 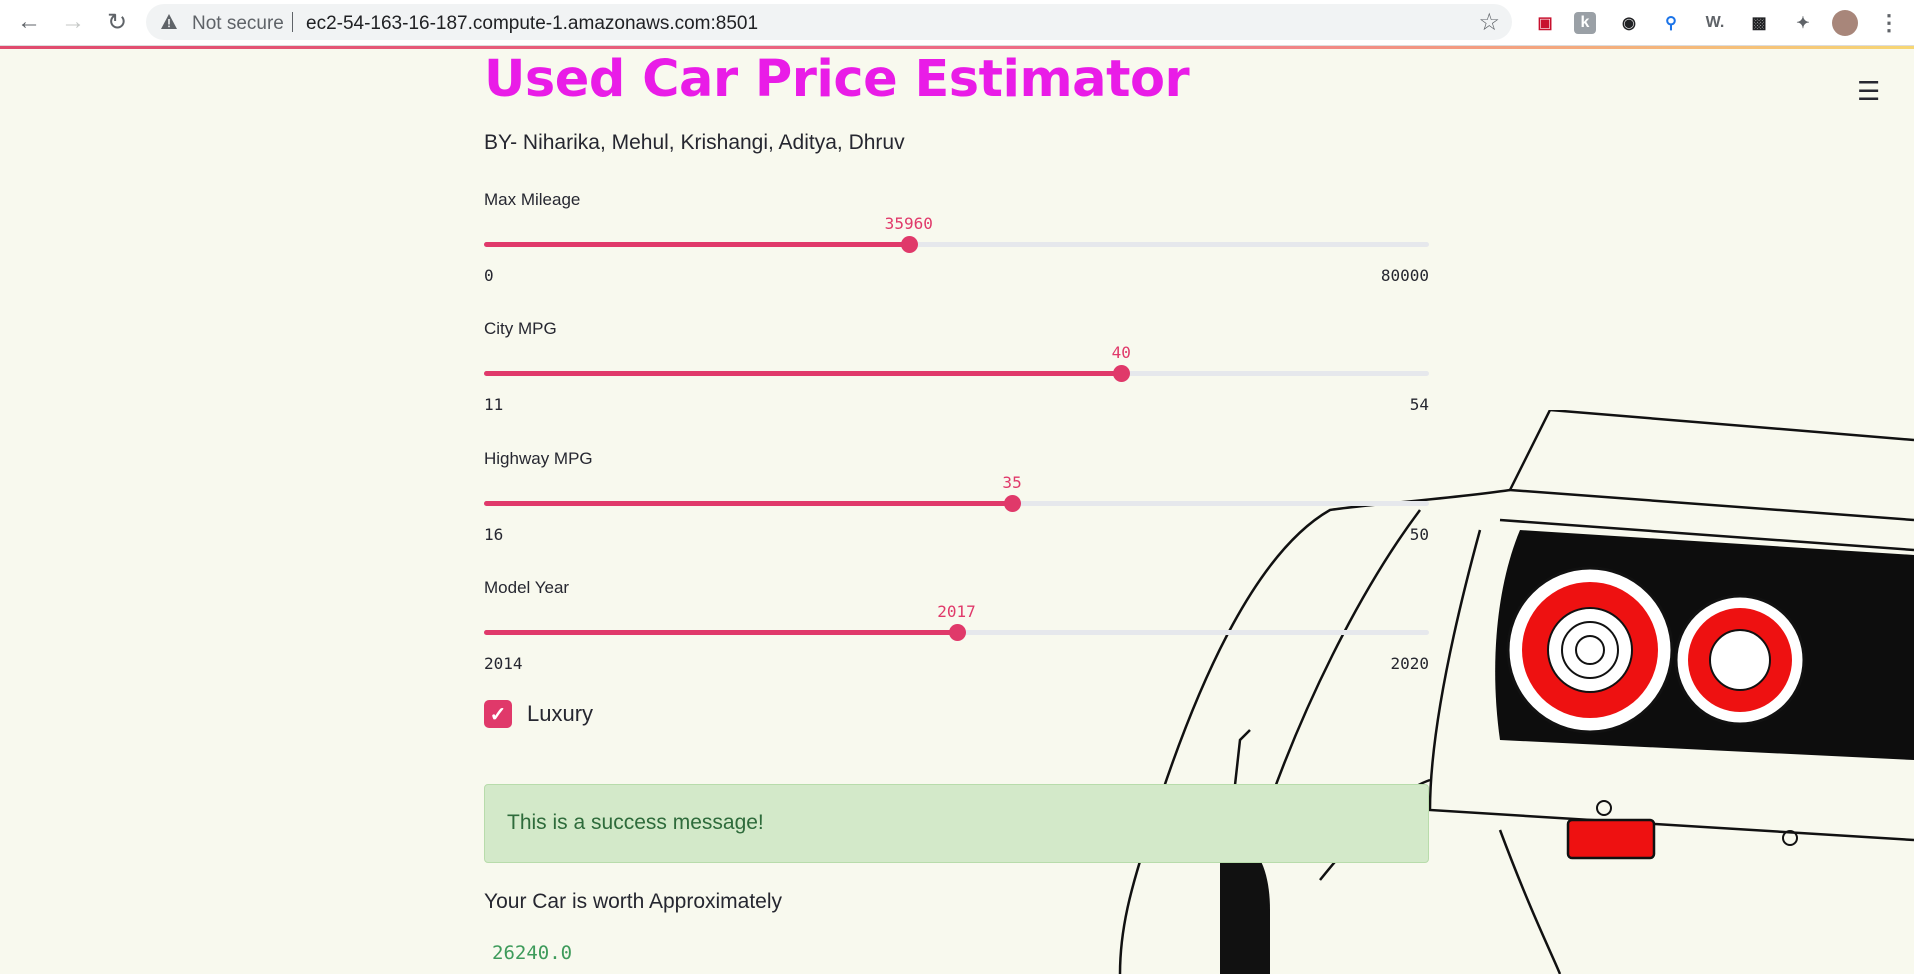 I want to click on extension-w-icon: W., so click(x=1715, y=23).